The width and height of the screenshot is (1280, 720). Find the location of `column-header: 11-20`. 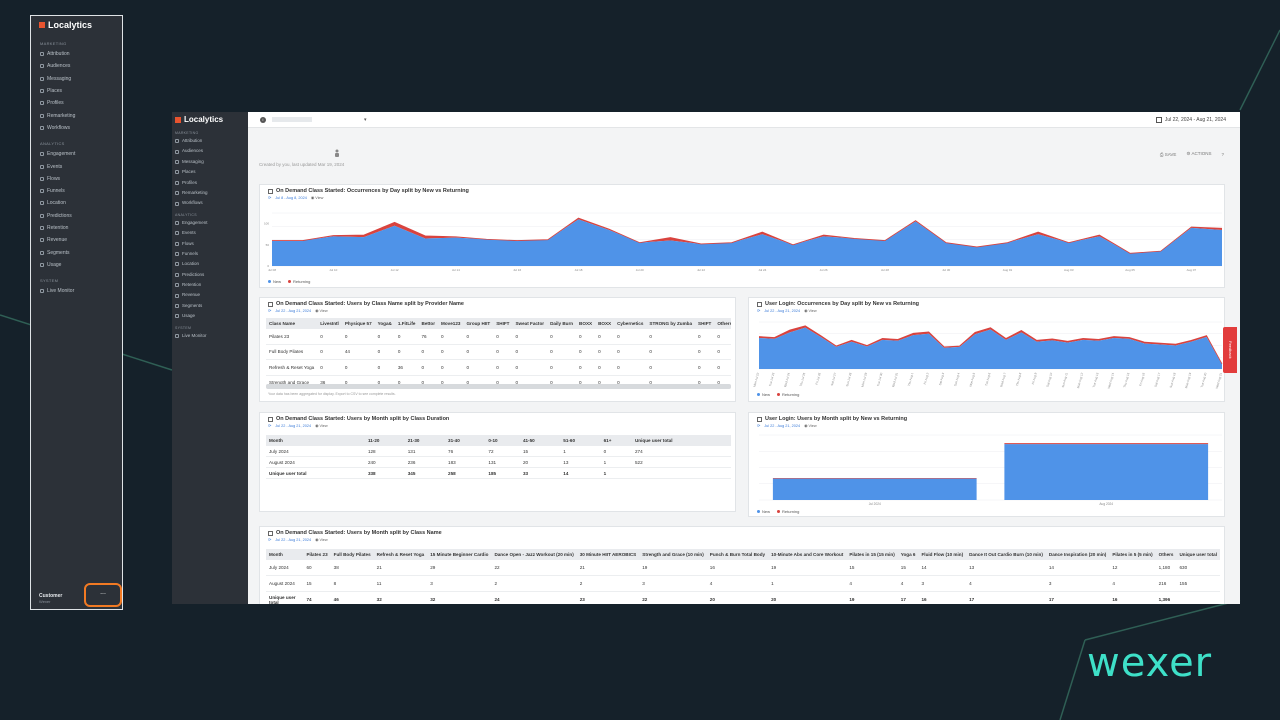

column-header: 11-20 is located at coordinates (384, 440).